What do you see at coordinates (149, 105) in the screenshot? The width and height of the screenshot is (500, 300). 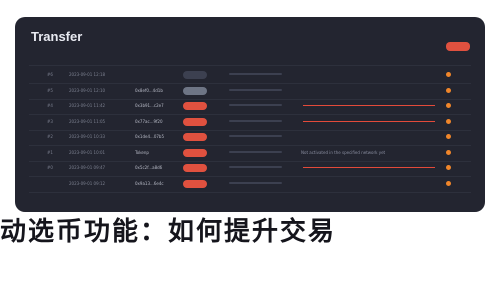 I see `row-name: 0x3b91...c2e7` at bounding box center [149, 105].